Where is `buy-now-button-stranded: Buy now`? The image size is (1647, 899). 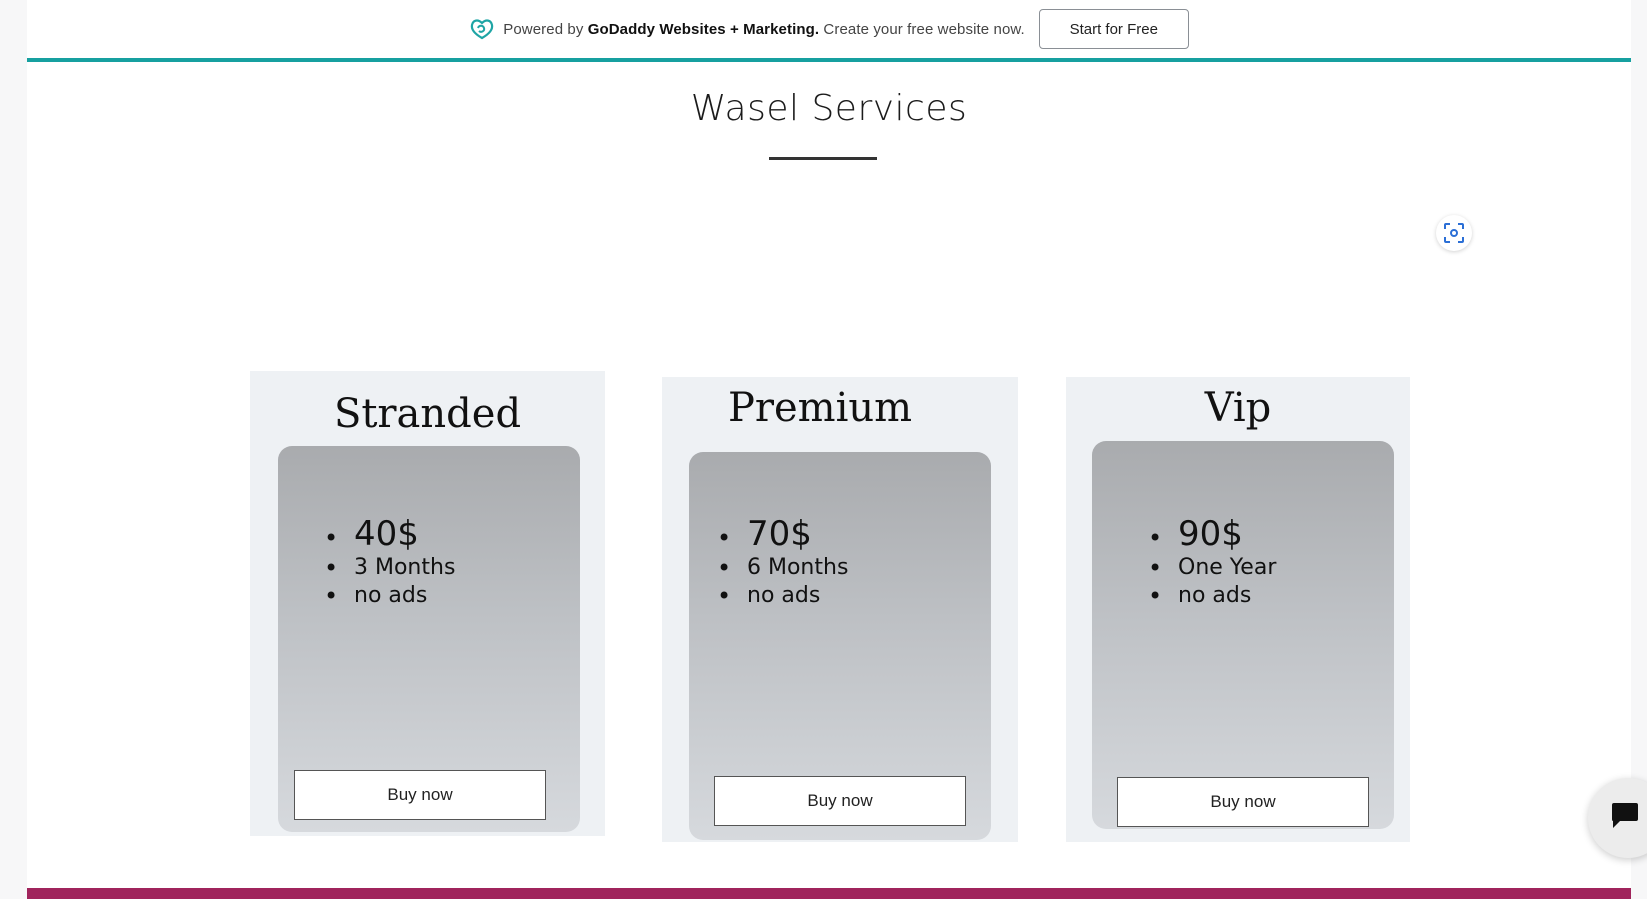
buy-now-button-stranded: Buy now is located at coordinates (420, 795).